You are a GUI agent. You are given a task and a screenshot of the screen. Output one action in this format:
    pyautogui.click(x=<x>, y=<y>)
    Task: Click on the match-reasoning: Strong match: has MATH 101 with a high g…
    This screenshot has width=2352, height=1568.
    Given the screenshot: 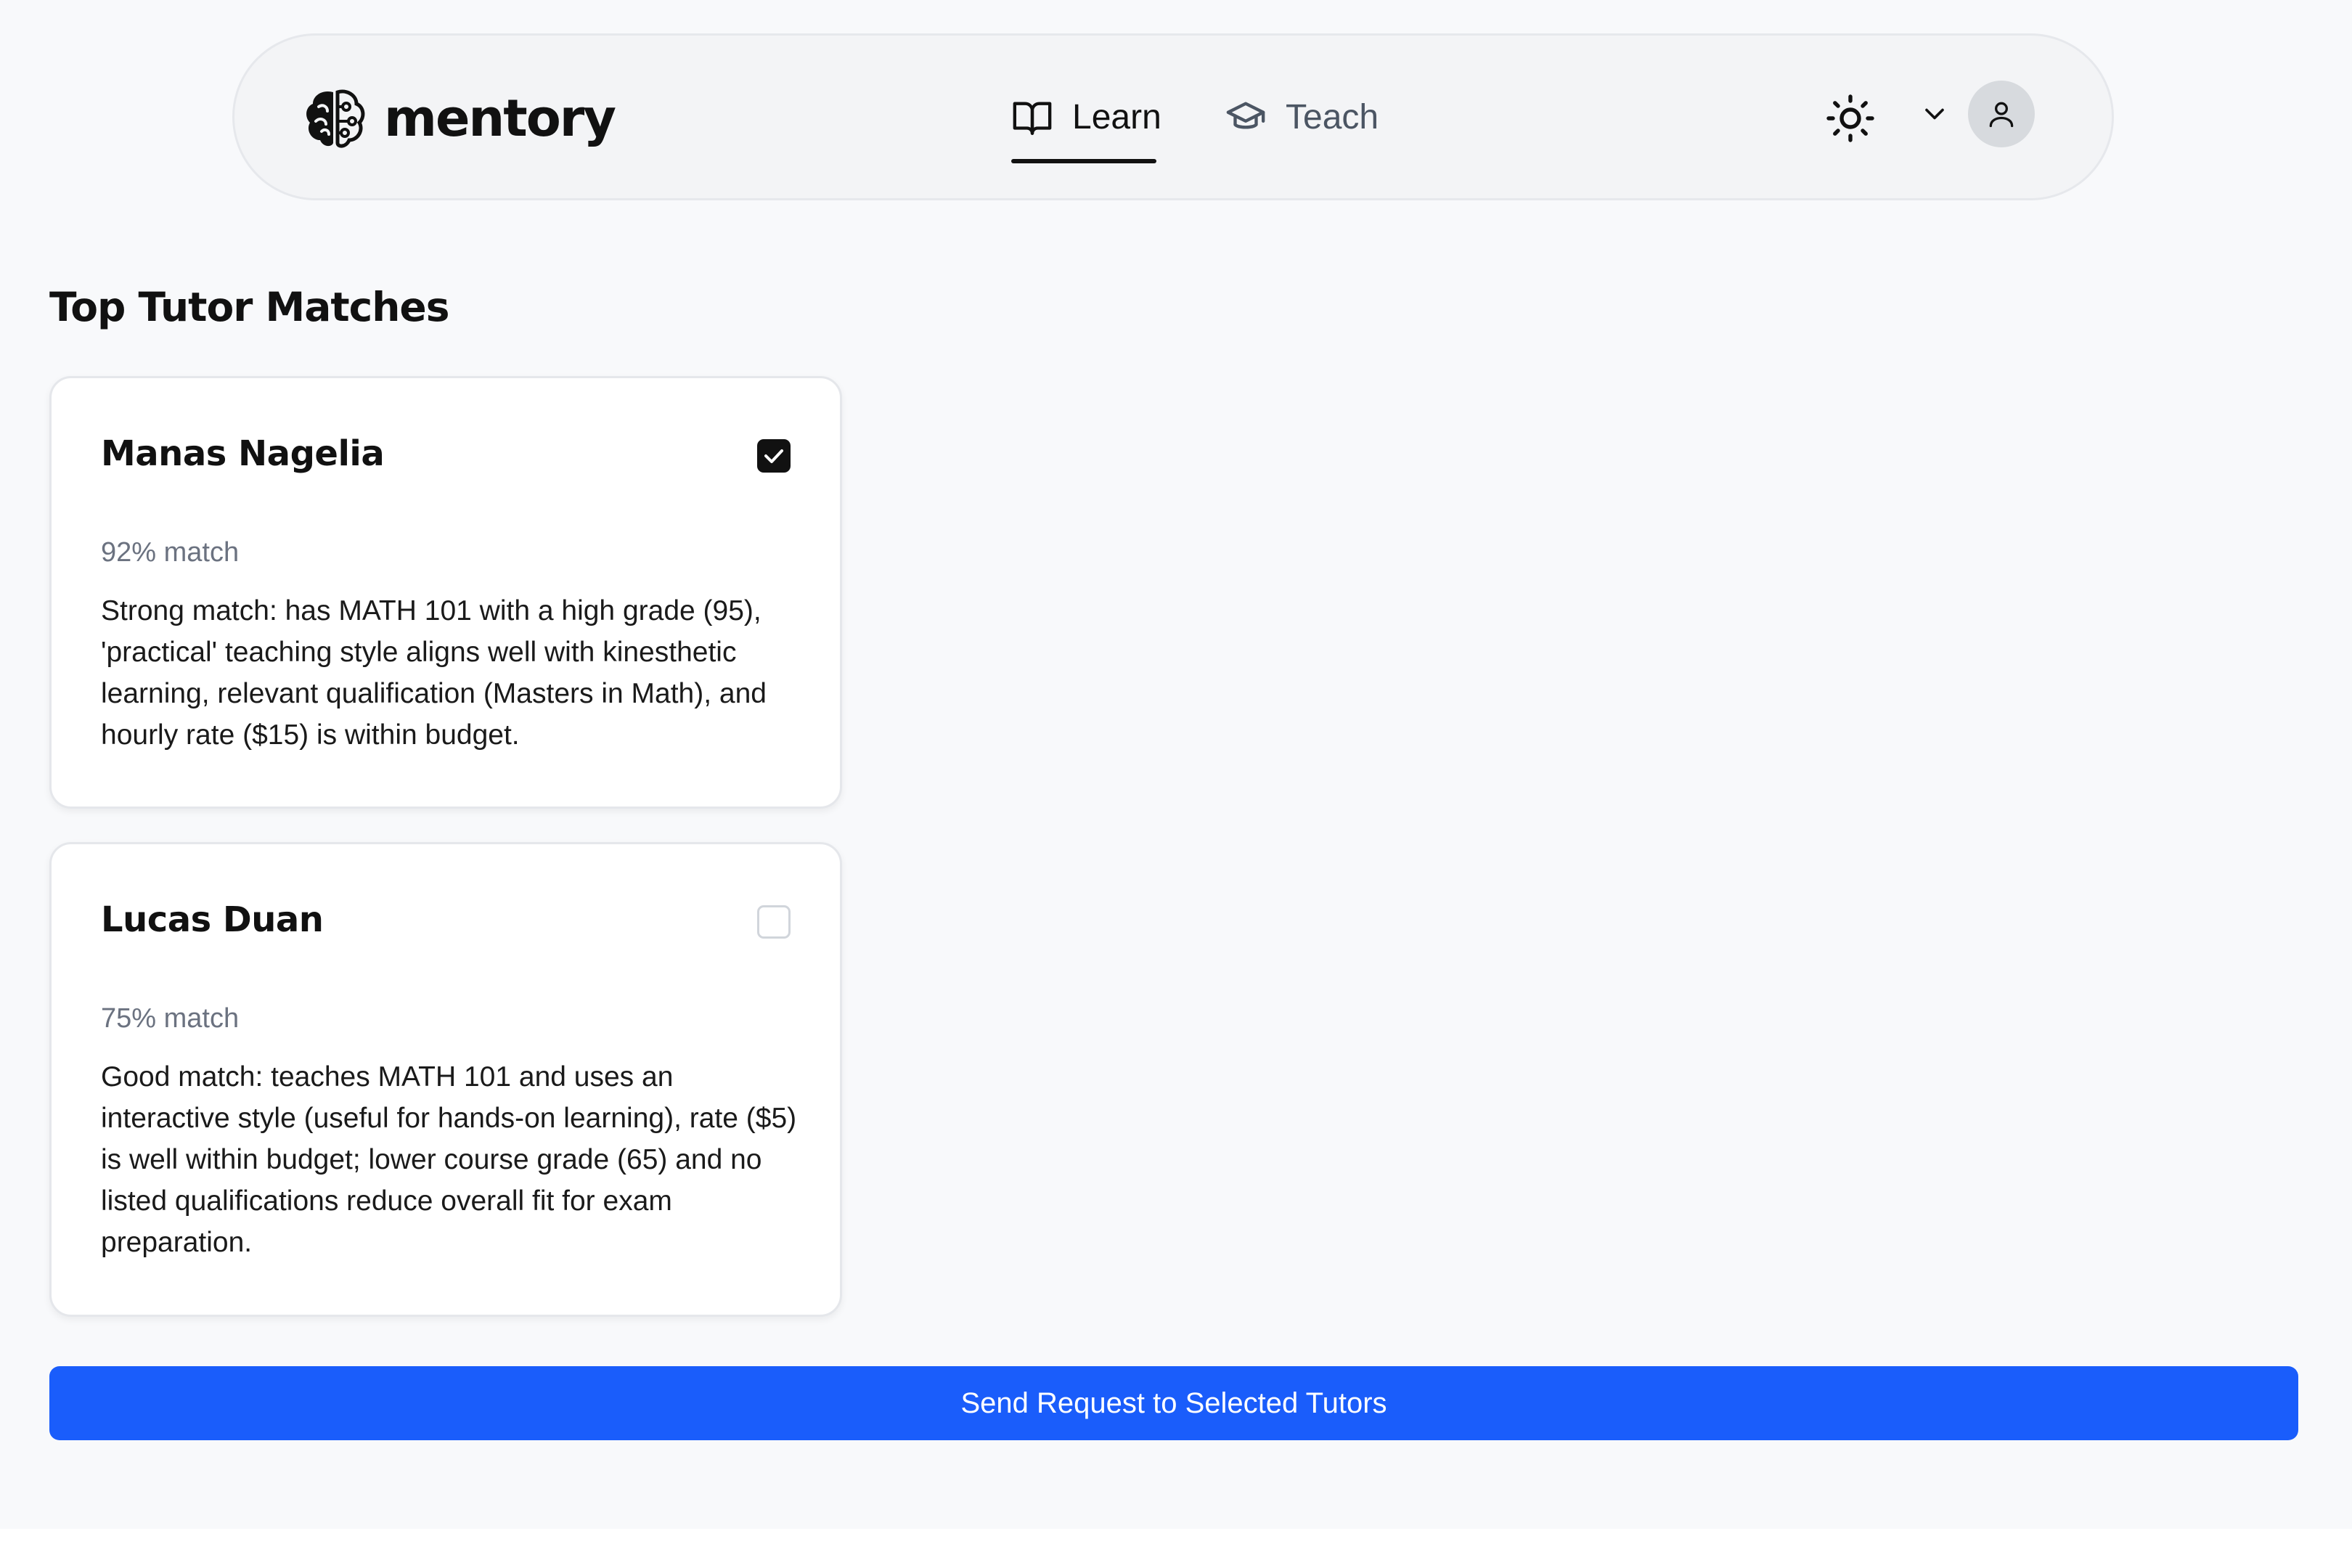 What is the action you would take?
    pyautogui.click(x=434, y=673)
    